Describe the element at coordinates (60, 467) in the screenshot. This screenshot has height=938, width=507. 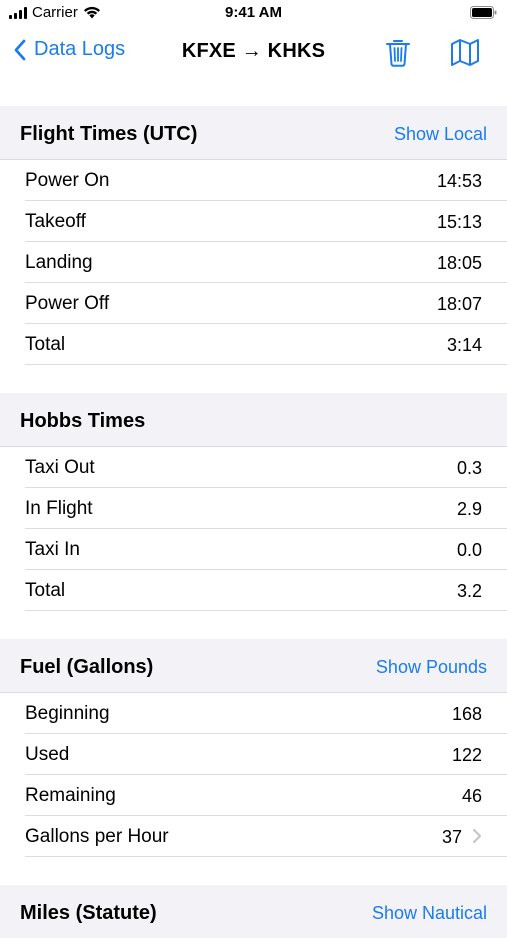
I see `row-label: Taxi Out` at that location.